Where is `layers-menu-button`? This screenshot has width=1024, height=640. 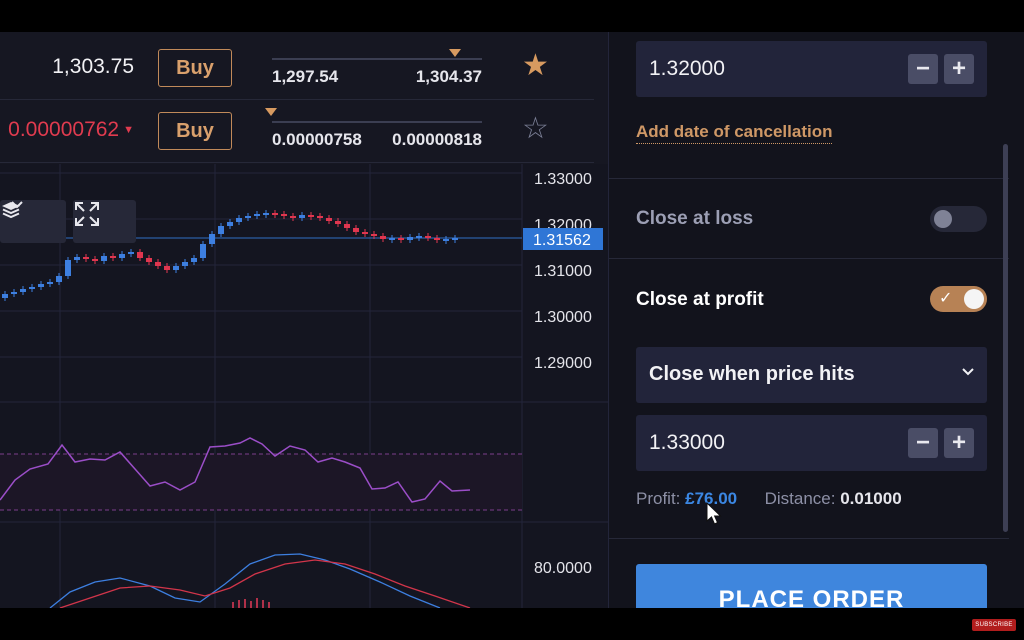
layers-menu-button is located at coordinates (33, 221).